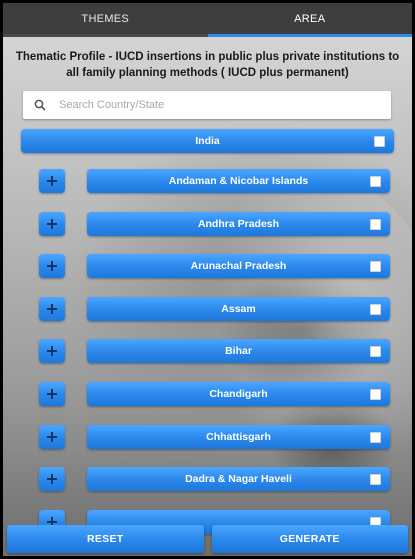 The image size is (415, 559). I want to click on search-icon, so click(40, 105).